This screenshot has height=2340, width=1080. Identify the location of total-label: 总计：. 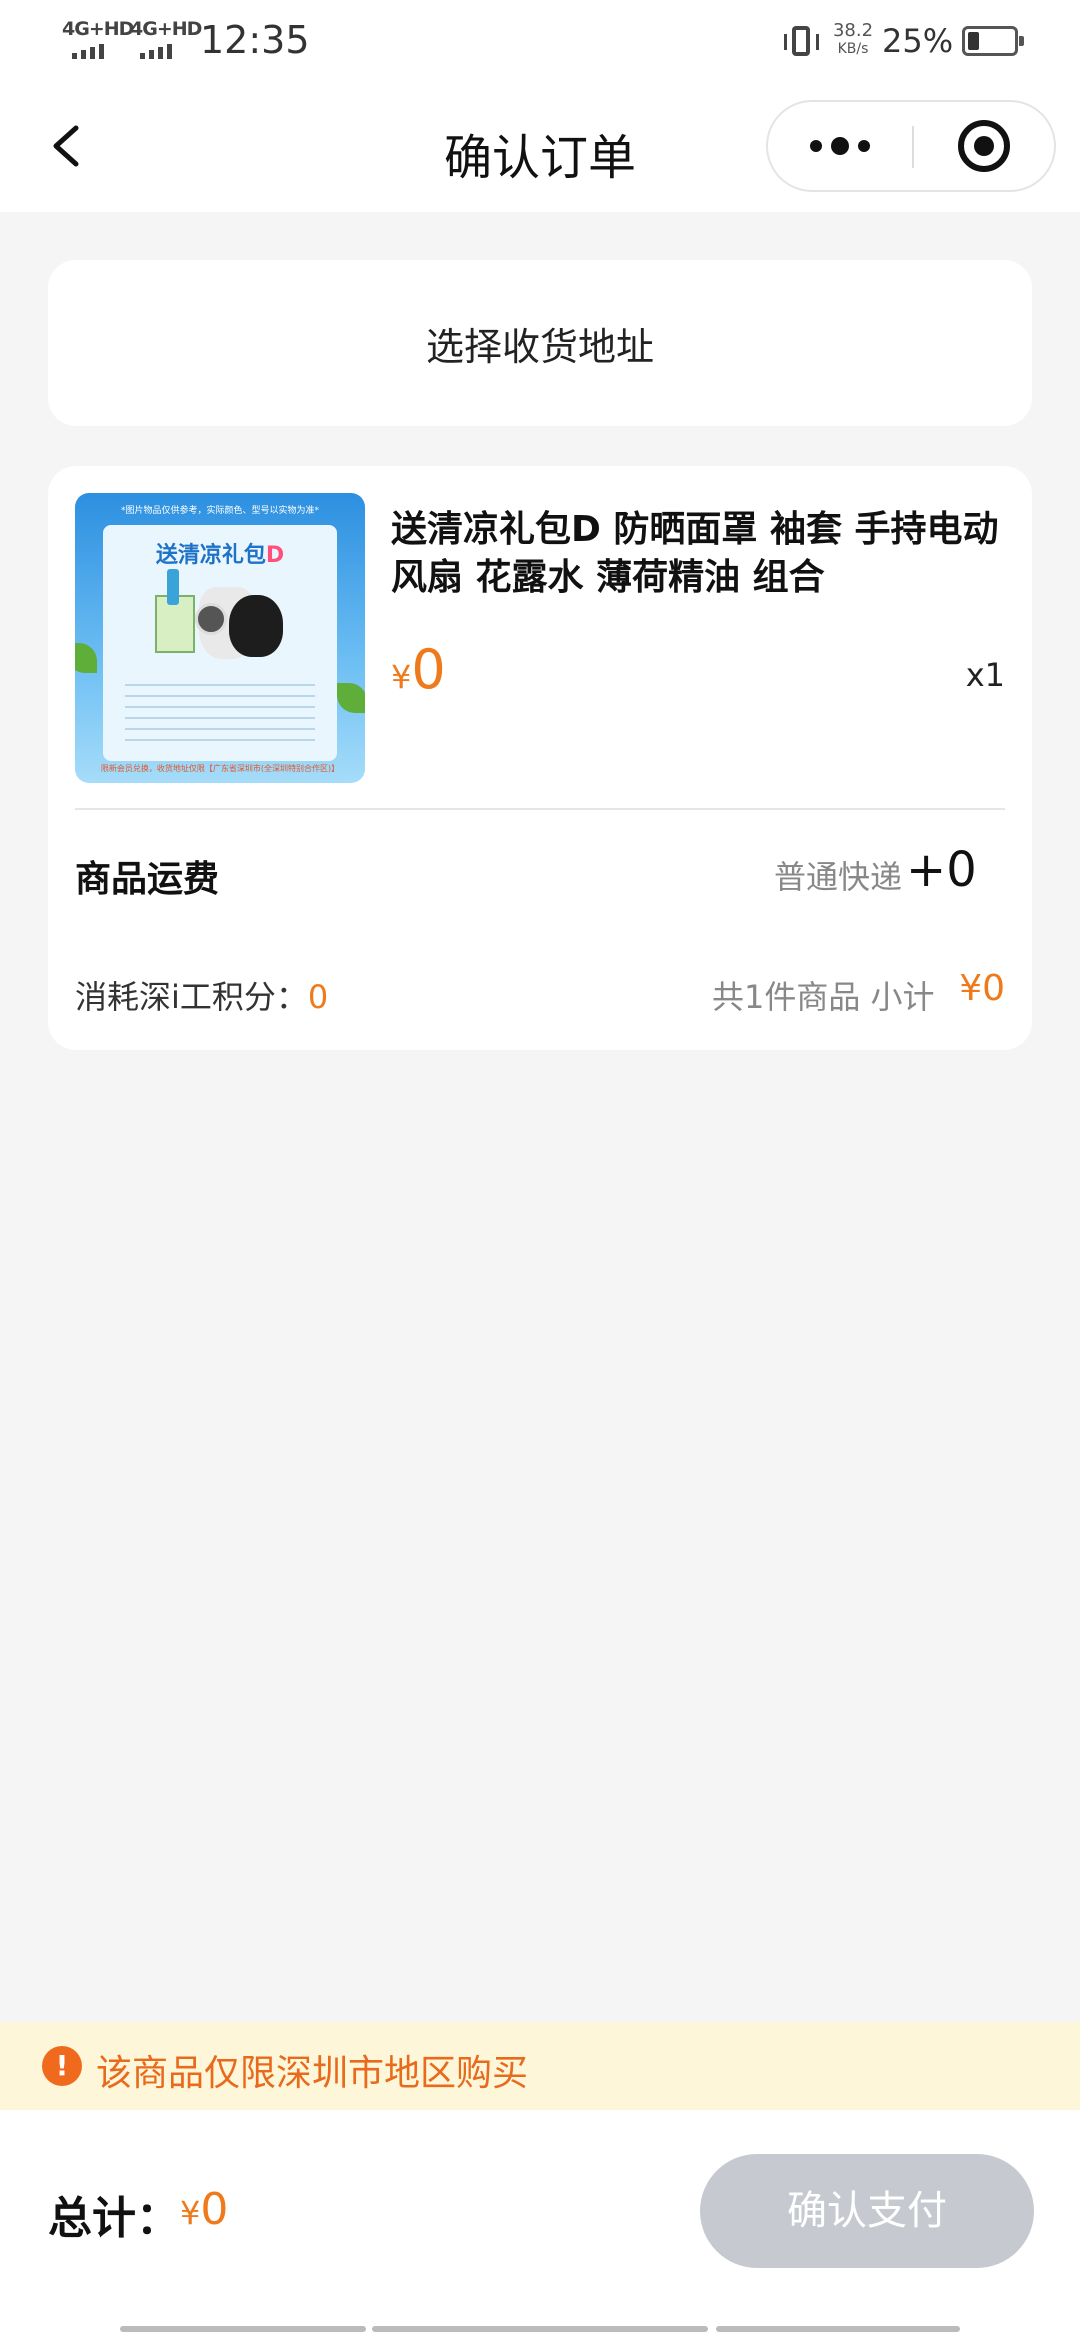
(114, 2218).